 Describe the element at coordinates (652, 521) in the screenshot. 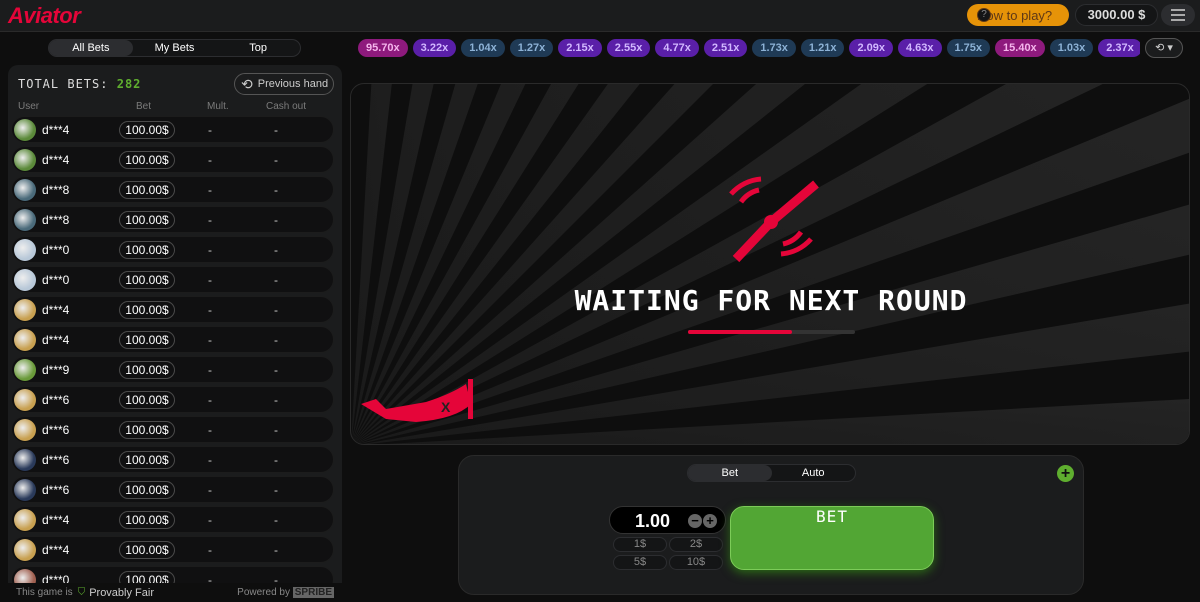

I see `bet-amount-value: 1.00` at that location.